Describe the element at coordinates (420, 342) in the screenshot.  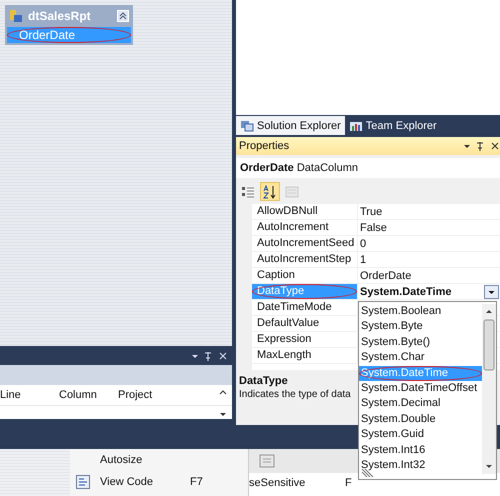
I see `dropdown-option: System.Byte()` at that location.